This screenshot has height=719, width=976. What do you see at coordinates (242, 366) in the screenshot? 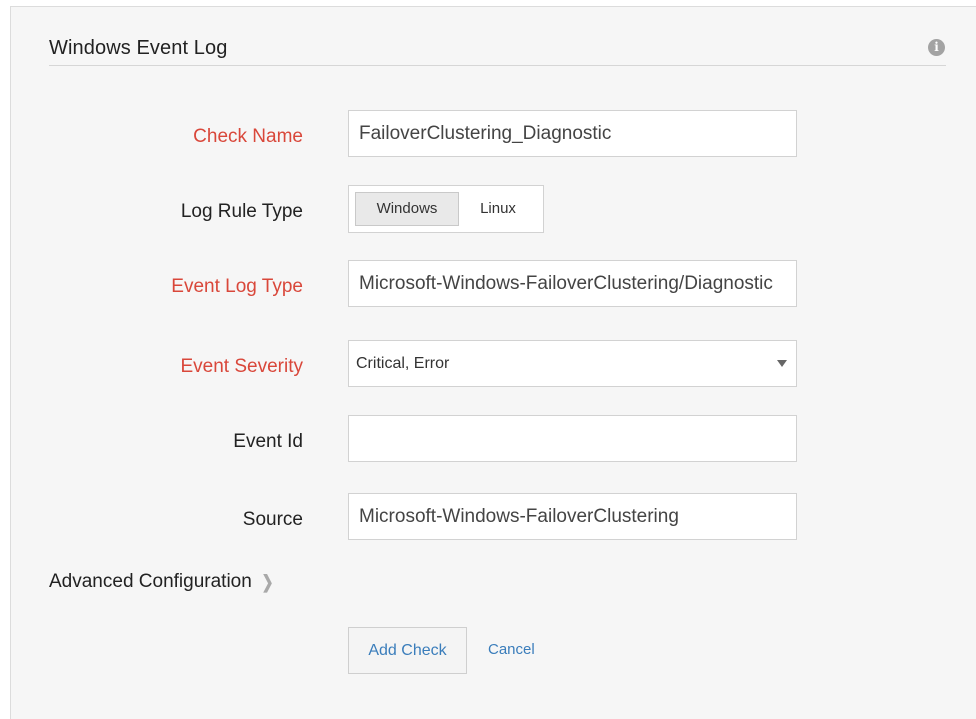
I see `event-severity-label: Event Severity` at bounding box center [242, 366].